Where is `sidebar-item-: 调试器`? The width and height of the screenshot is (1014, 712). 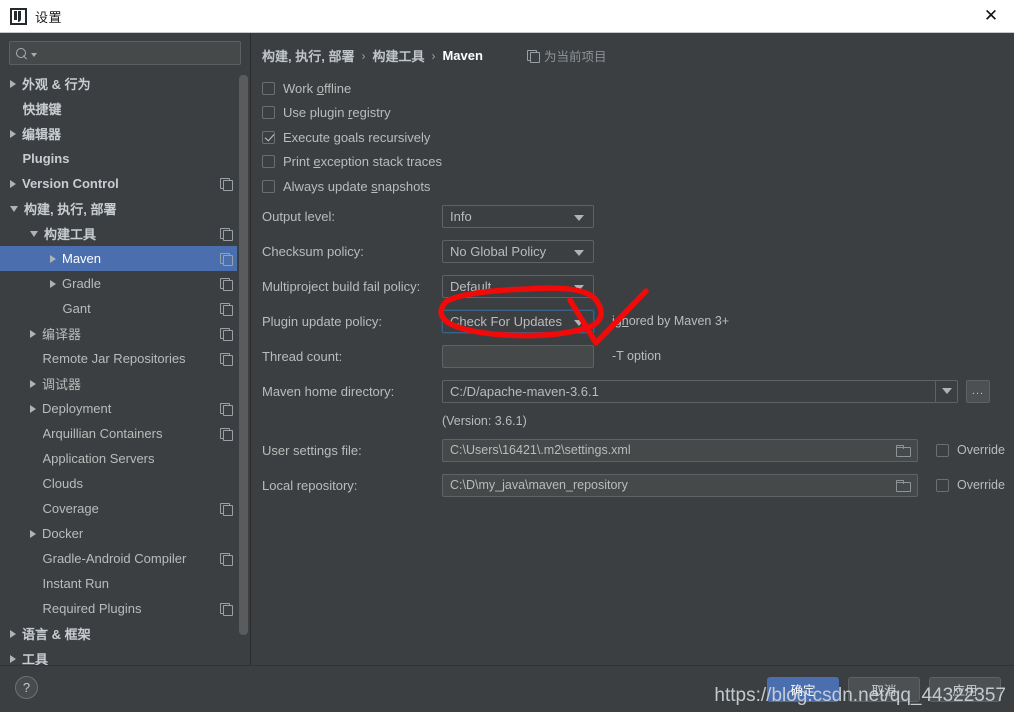 sidebar-item-: 调试器 is located at coordinates (125, 383).